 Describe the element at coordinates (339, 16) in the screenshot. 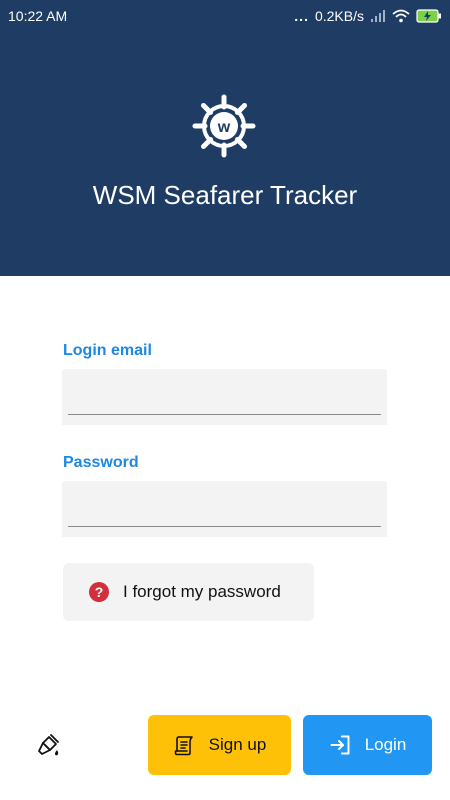

I see `network-speed: 0.2KB/s` at that location.